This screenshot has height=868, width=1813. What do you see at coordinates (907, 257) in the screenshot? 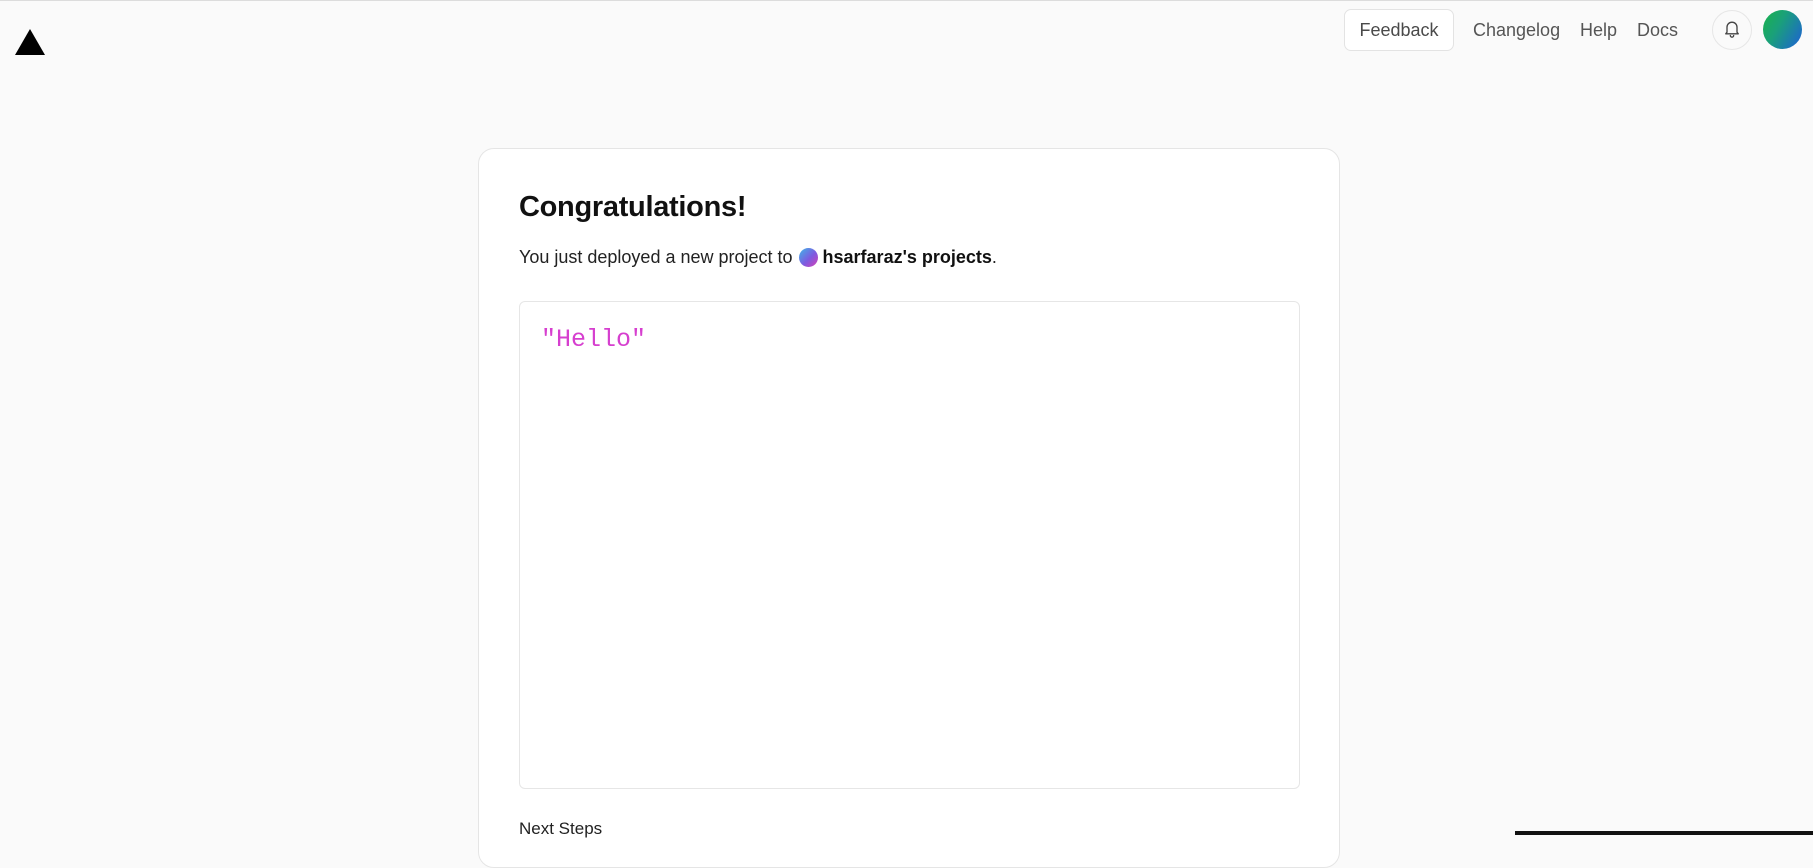
I see `team-name-link: hsarfaraz's projects` at bounding box center [907, 257].